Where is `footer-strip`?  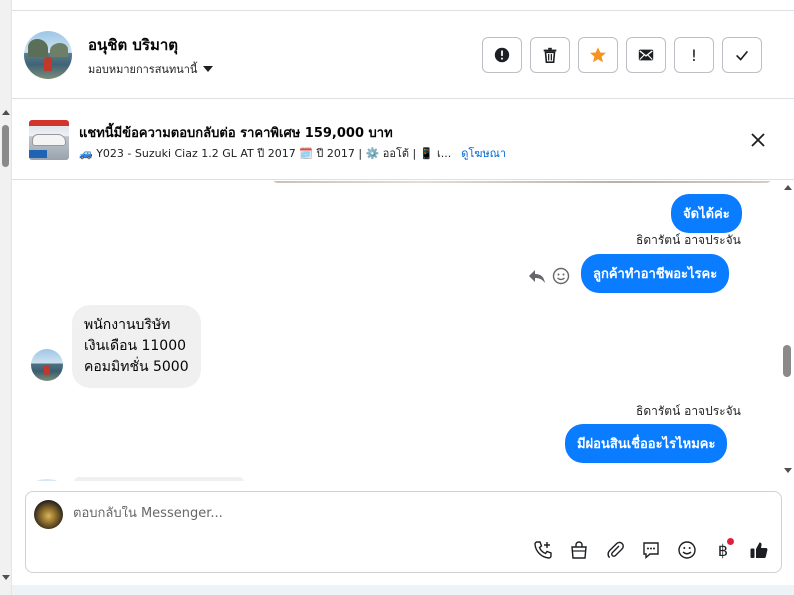
footer-strip is located at coordinates (403, 590).